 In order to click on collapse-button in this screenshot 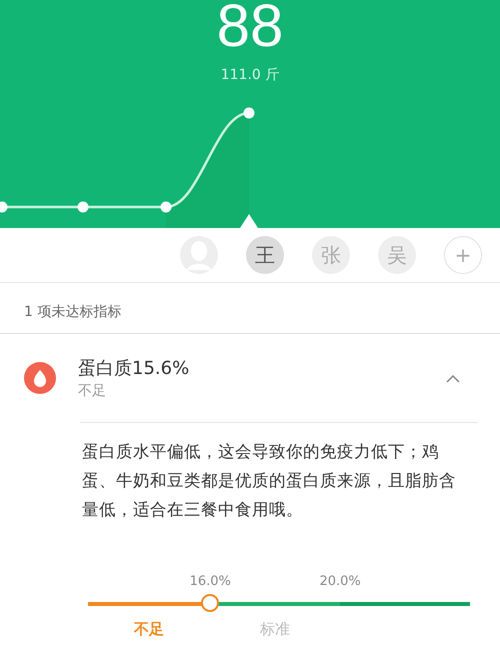, I will do `click(453, 378)`.